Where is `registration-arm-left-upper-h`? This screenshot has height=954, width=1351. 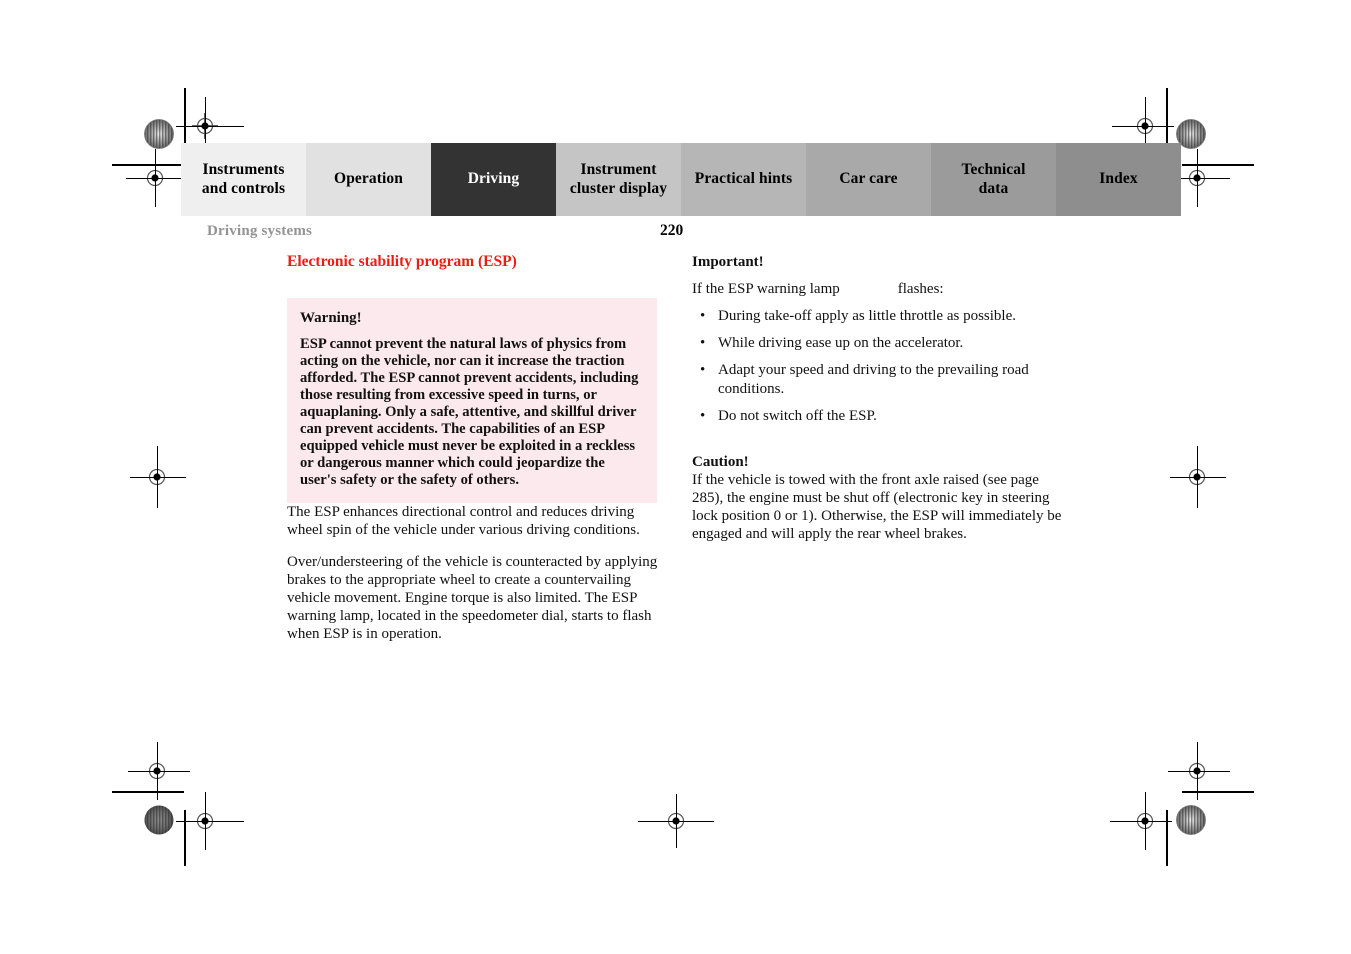
registration-arm-left-upper-h is located at coordinates (157, 178).